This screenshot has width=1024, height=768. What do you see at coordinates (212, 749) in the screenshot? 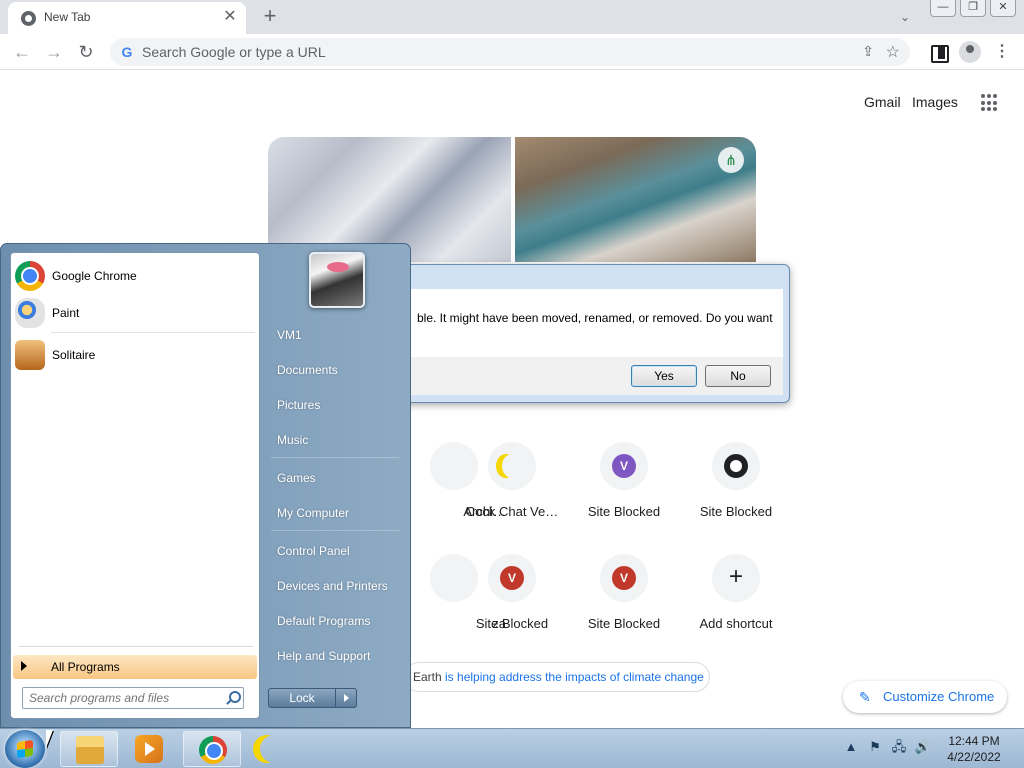
I see `taskbar-chrome` at bounding box center [212, 749].